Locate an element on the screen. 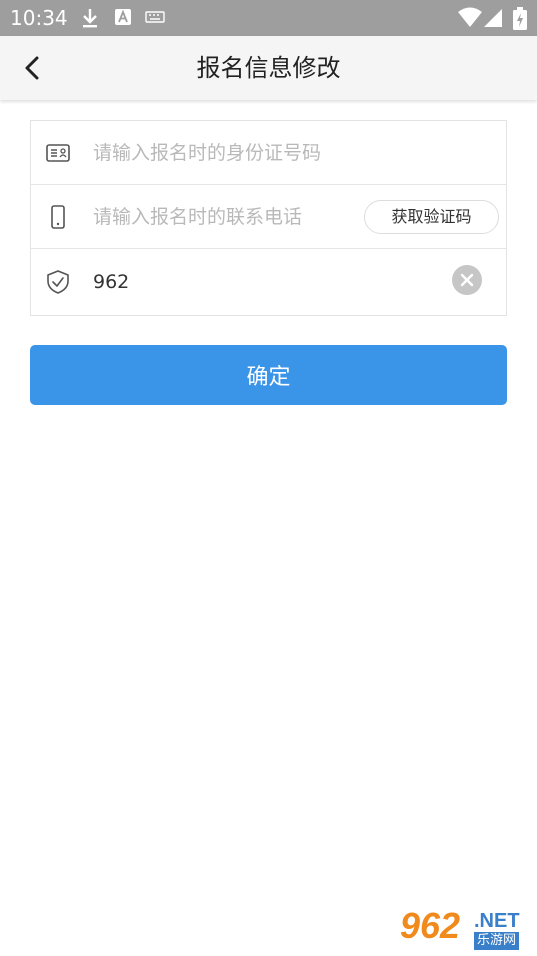 This screenshot has width=537, height=956. page-title: 报名信息修改 is located at coordinates (268, 68).